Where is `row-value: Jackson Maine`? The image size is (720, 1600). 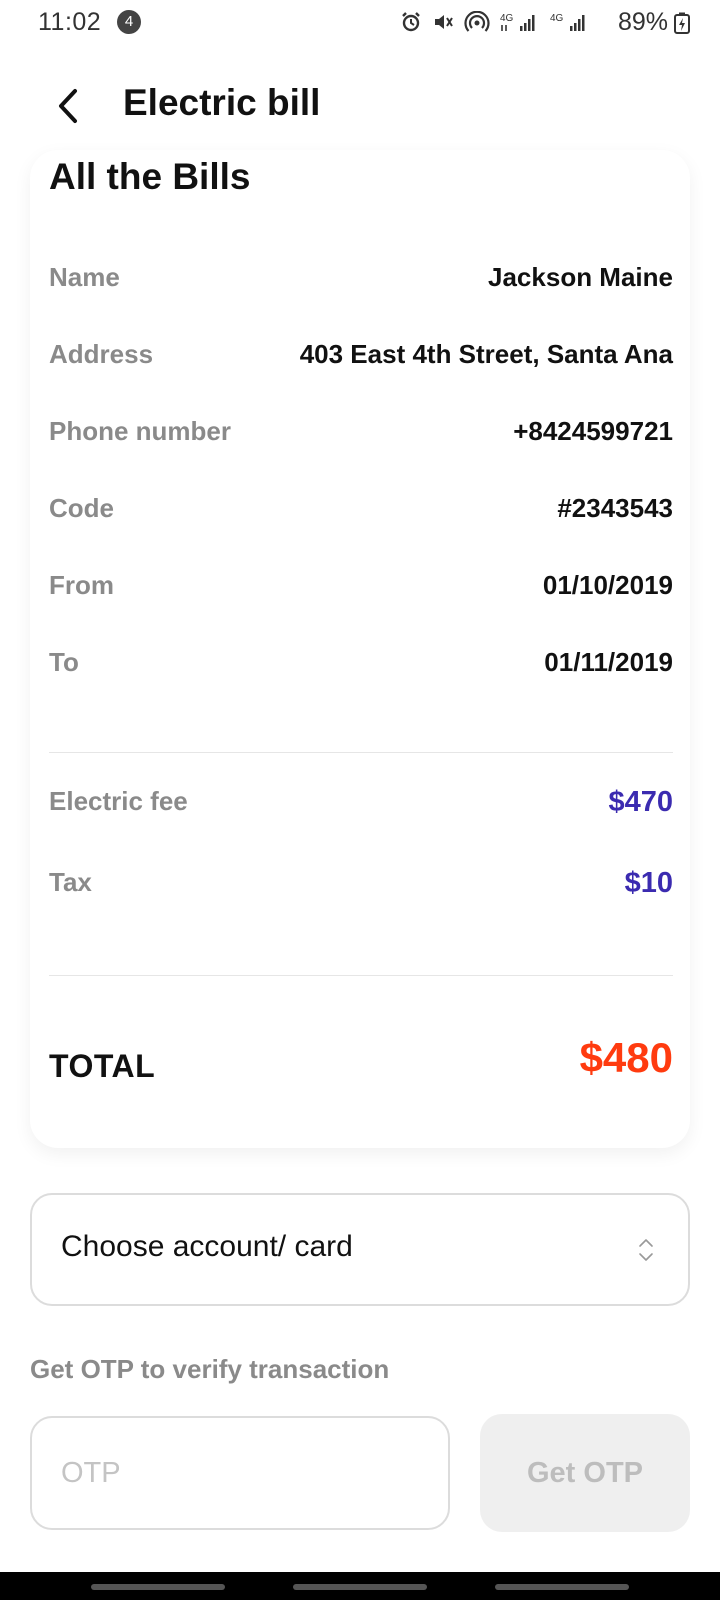 row-value: Jackson Maine is located at coordinates (580, 277).